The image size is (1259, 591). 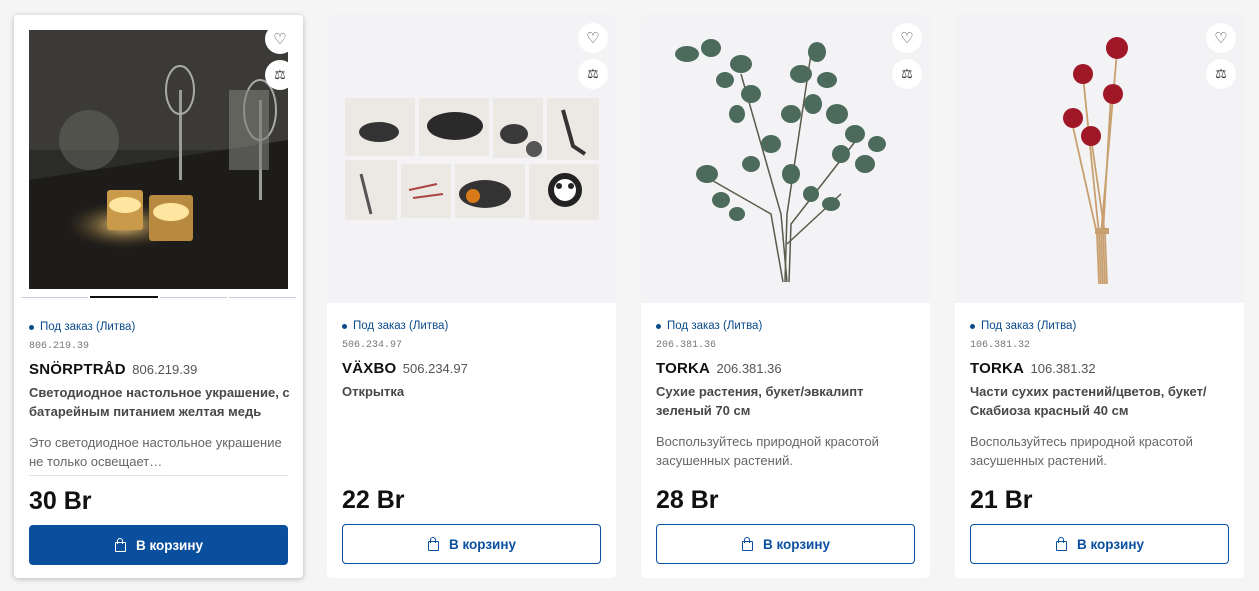 I want to click on product-description: Открытка, so click(x=473, y=391).